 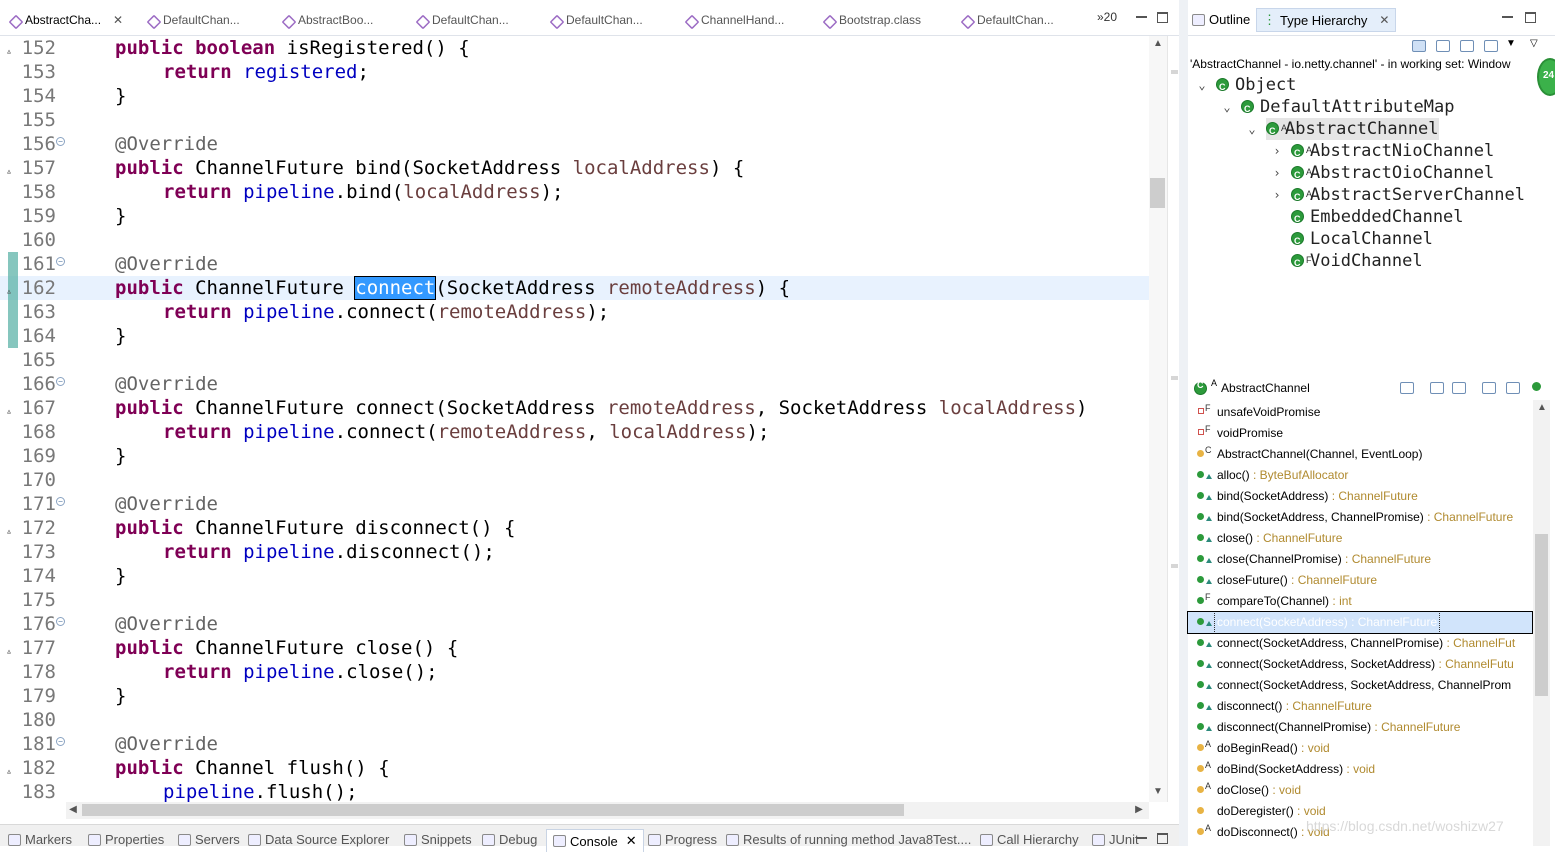 I want to click on member-item: close(ChannelPromise) : ChannelFuture, so click(x=1360, y=559).